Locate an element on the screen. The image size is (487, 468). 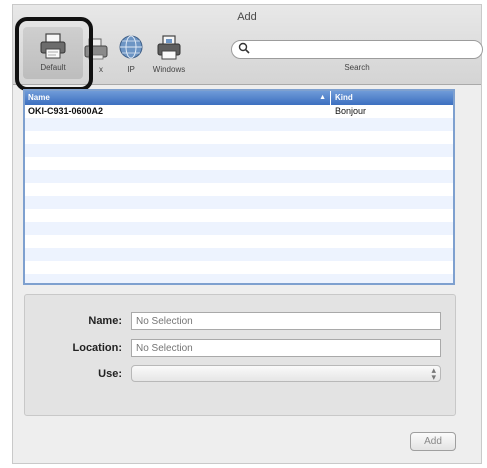
default-button-highlight is located at coordinates (54, 54).